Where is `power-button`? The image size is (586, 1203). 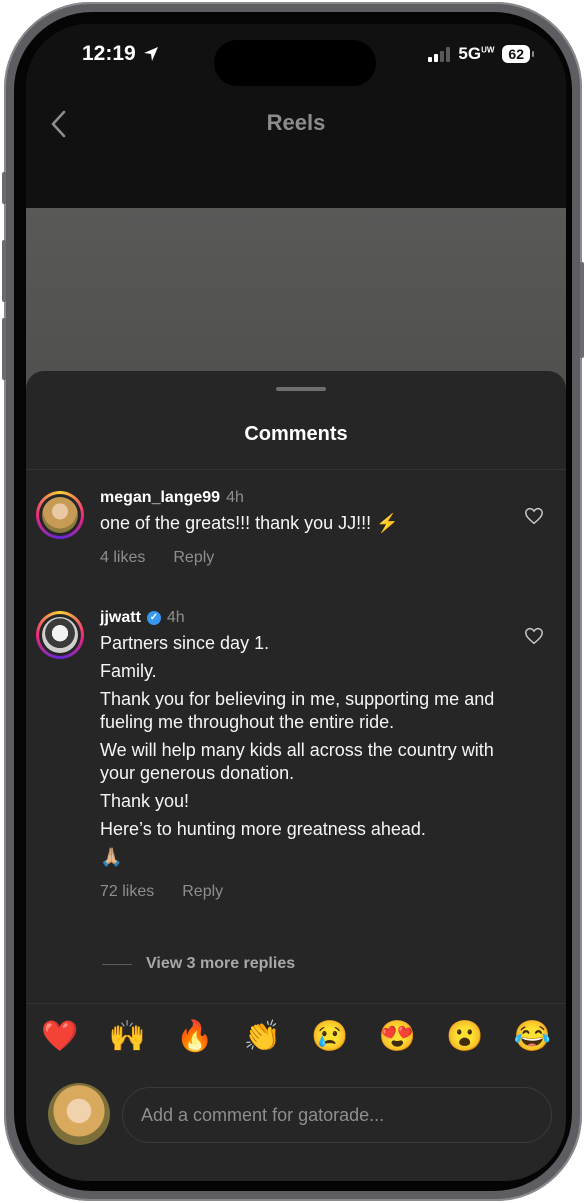
power-button is located at coordinates (582, 310).